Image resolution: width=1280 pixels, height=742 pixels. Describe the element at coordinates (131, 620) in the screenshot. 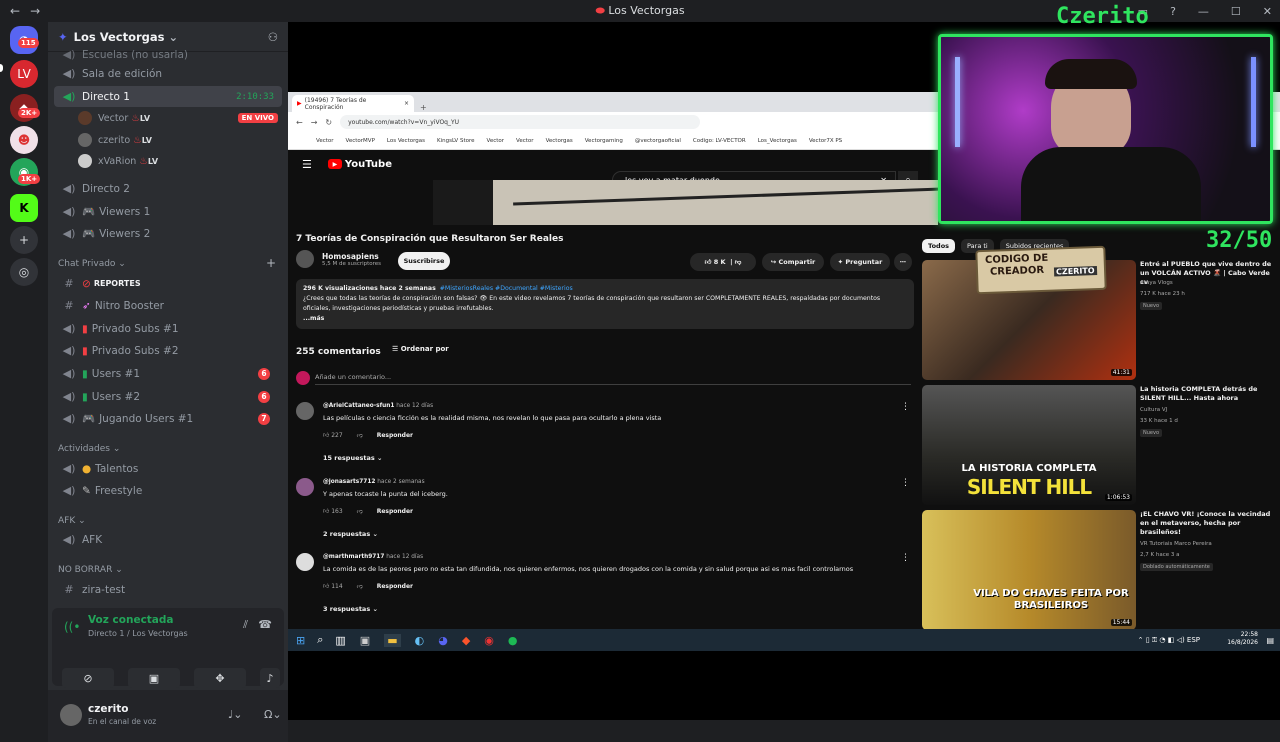

I see `voice-status: Voz conectada` at that location.